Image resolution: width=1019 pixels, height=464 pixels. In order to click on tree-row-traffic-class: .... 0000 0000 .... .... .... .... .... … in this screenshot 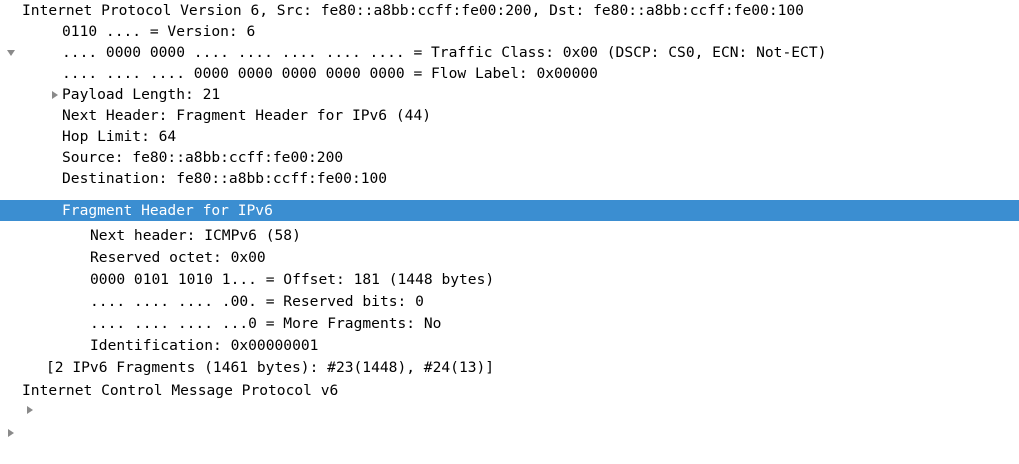, I will do `click(509, 70)`.